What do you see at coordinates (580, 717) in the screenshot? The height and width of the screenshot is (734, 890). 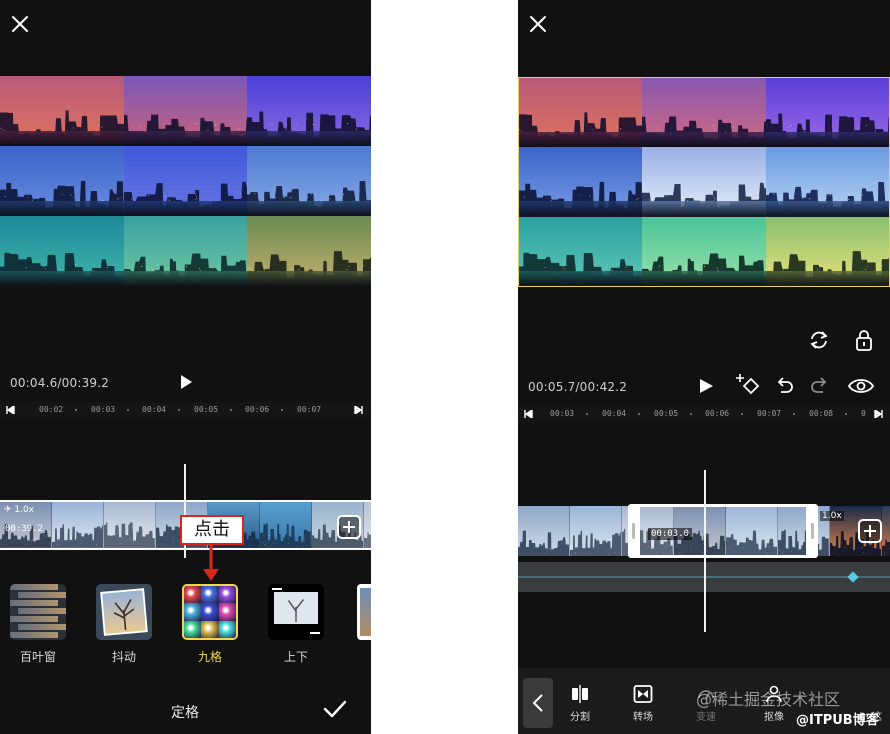 I see `tool-label: 分割` at bounding box center [580, 717].